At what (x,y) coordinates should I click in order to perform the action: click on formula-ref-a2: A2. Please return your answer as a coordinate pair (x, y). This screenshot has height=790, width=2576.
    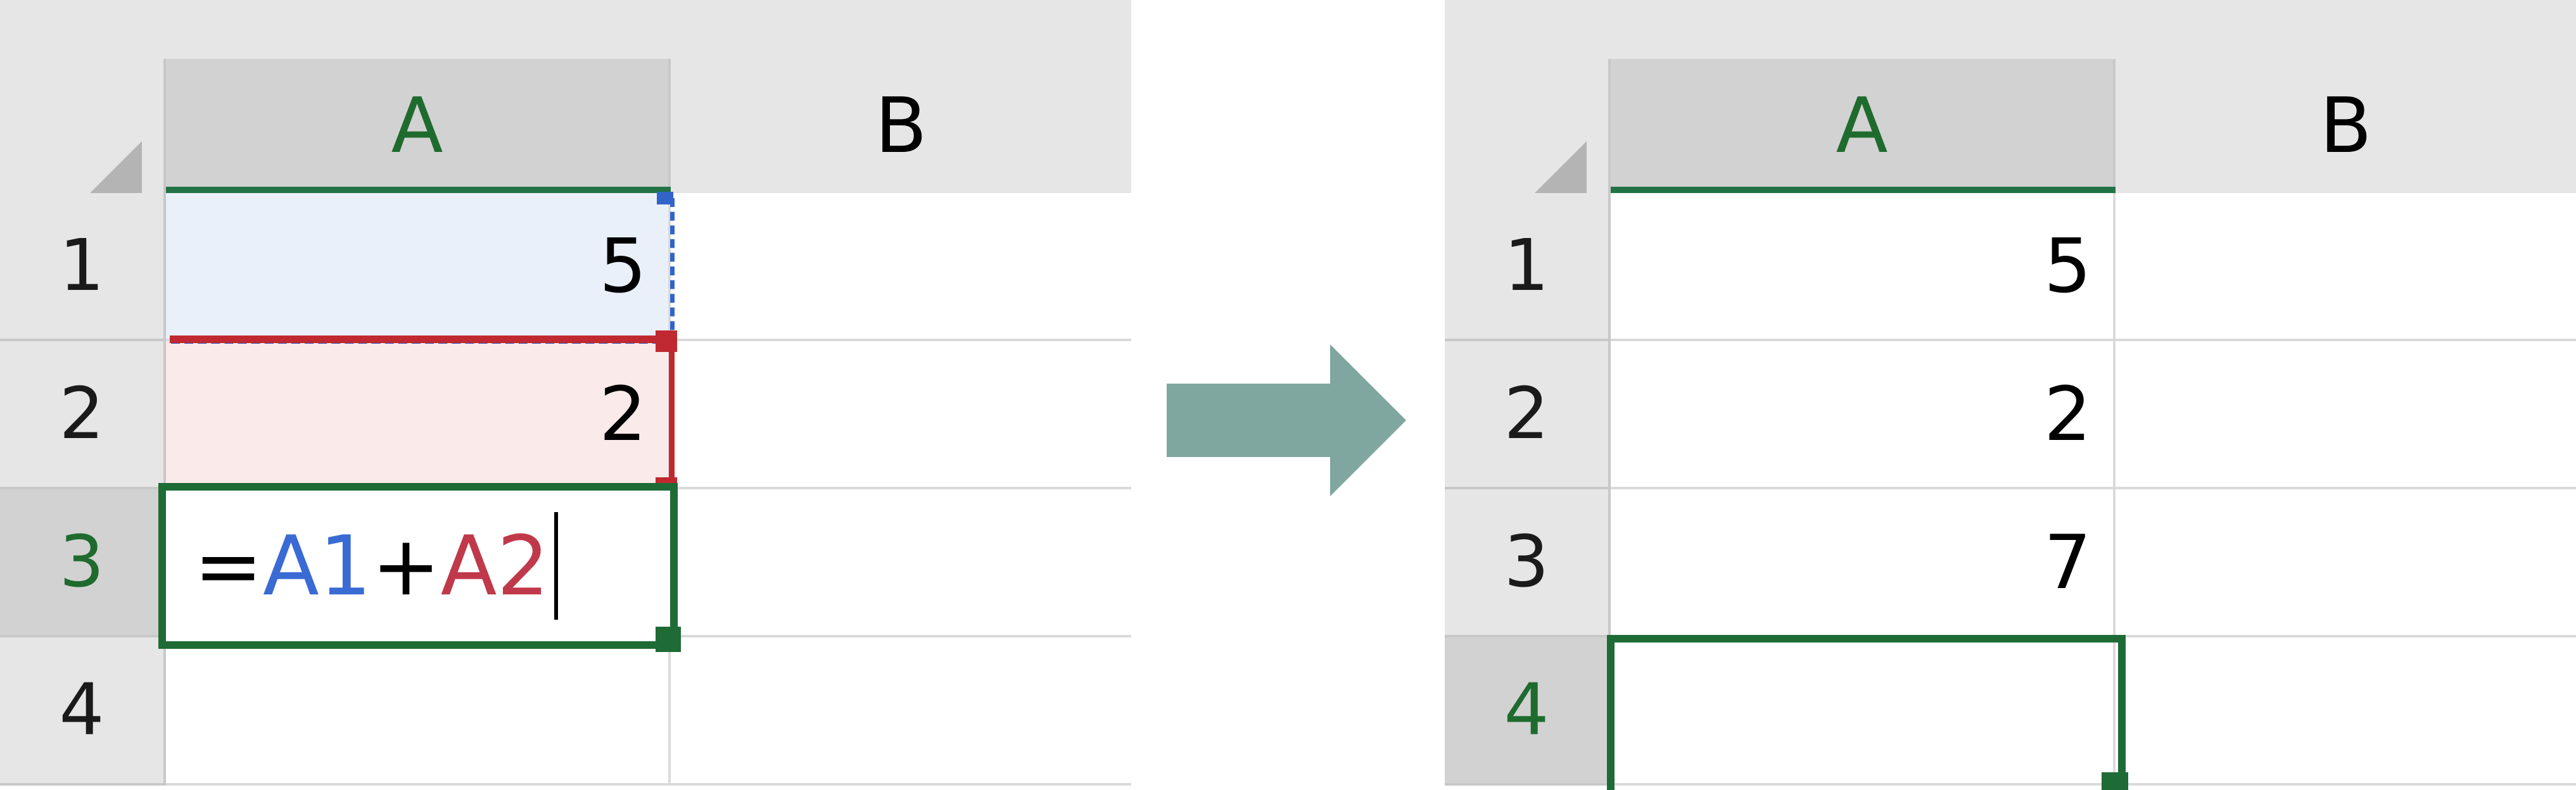
    Looking at the image, I should click on (495, 566).